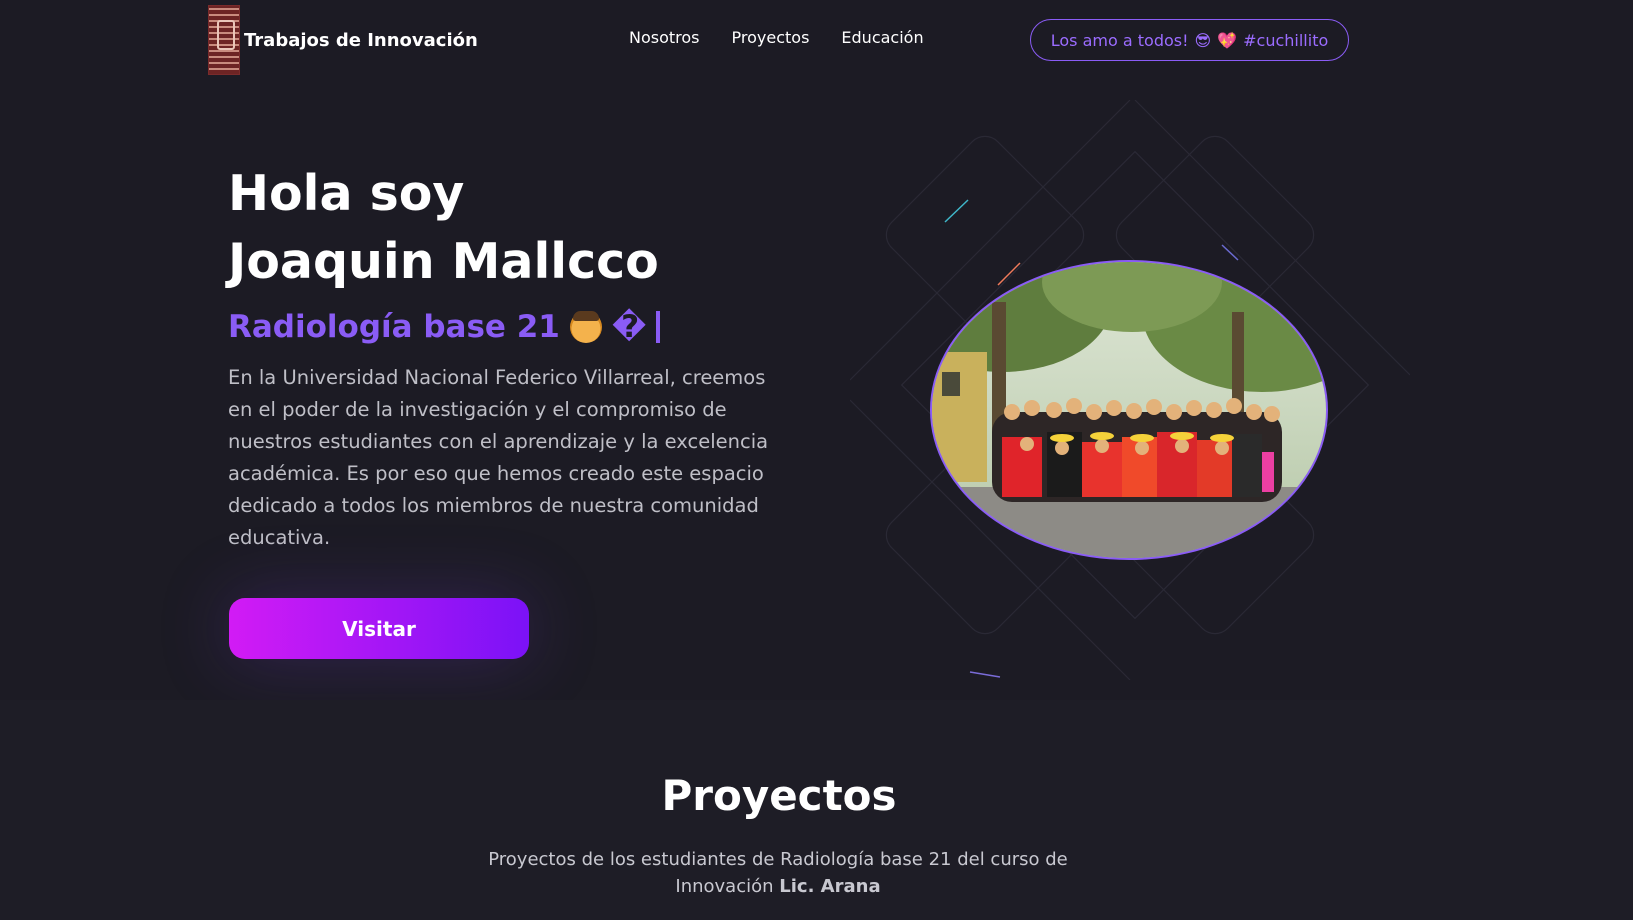 This screenshot has width=1633, height=920. Describe the element at coordinates (1227, 40) in the screenshot. I see `heart-emoji-icon: 💖` at that location.